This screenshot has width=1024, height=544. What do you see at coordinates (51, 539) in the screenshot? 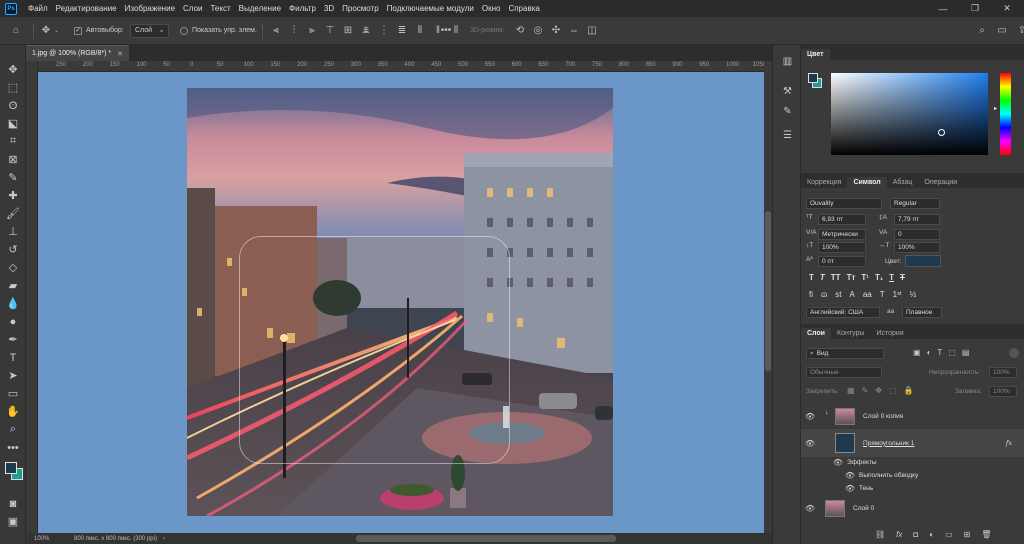
I see `zoom-level: 100%` at bounding box center [51, 539].